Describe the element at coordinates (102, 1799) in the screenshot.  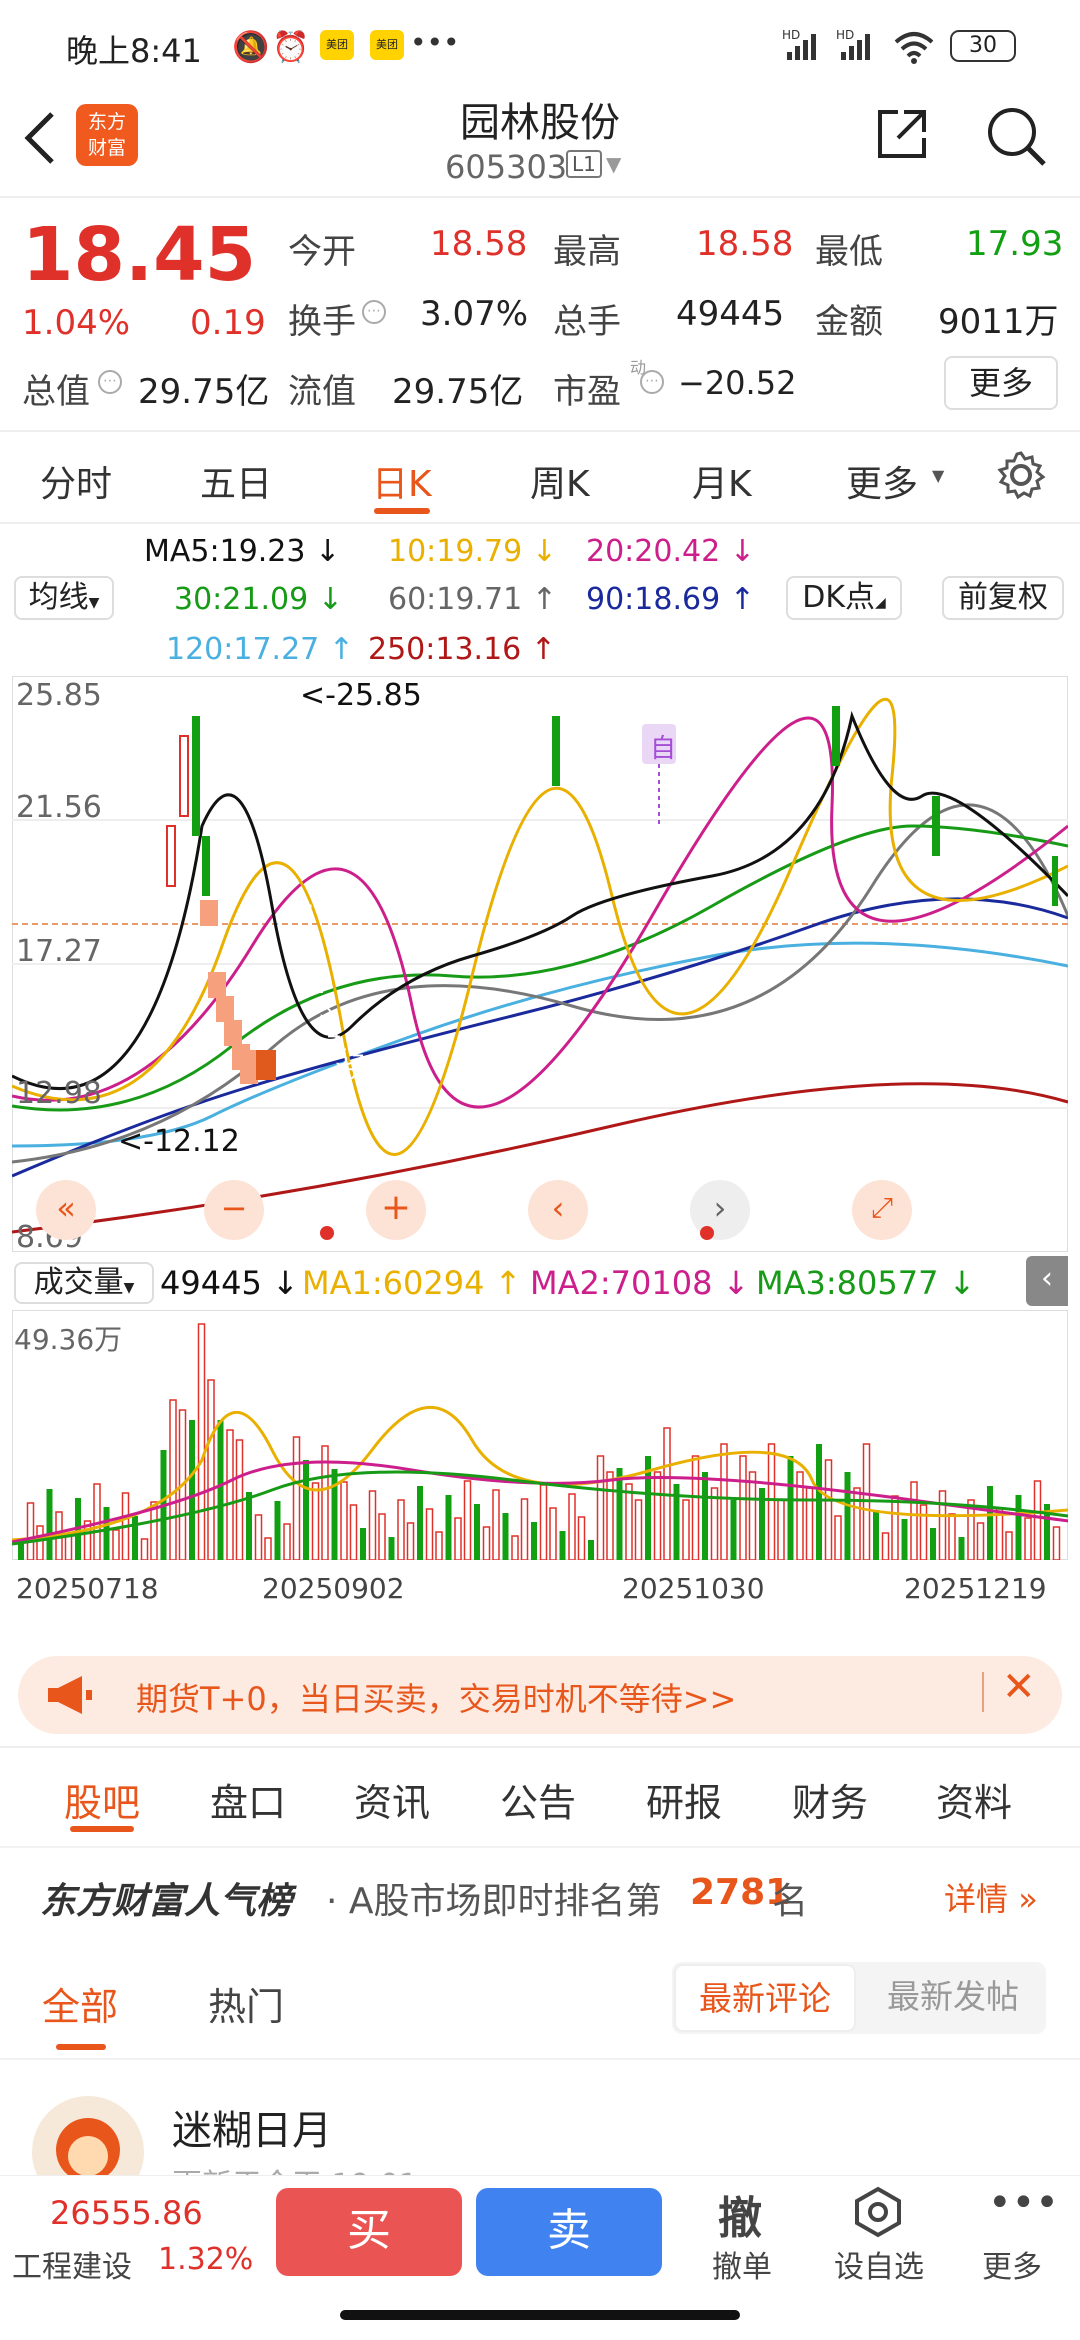
I see `tab-forum: 股吧` at that location.